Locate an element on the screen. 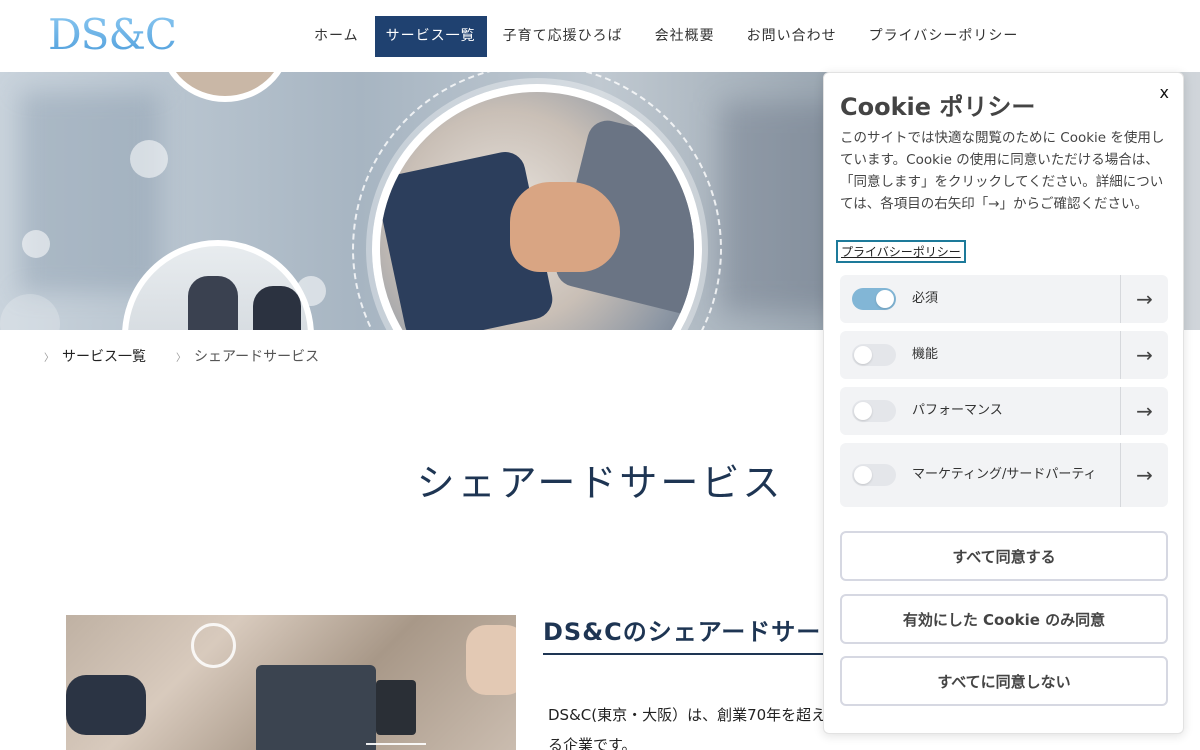 This screenshot has width=1200, height=750. cookie-category-label: マーケティング/サードパーティ is located at coordinates (1004, 474).